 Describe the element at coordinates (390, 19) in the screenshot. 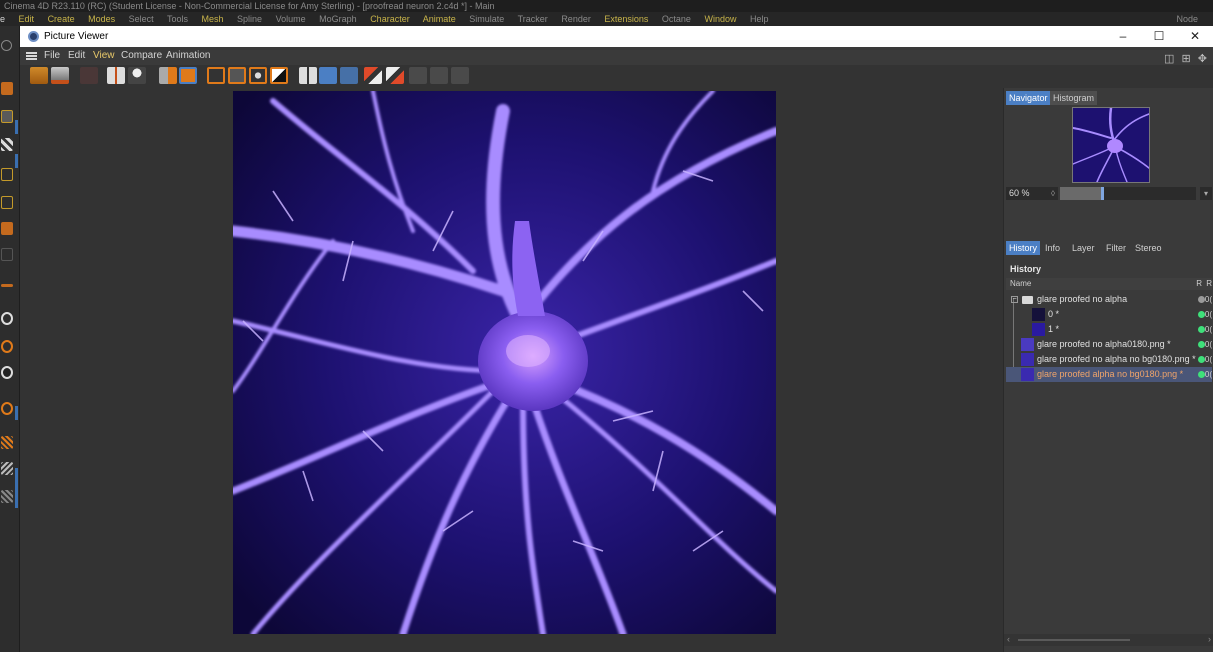

I see `menu-item: Character` at that location.